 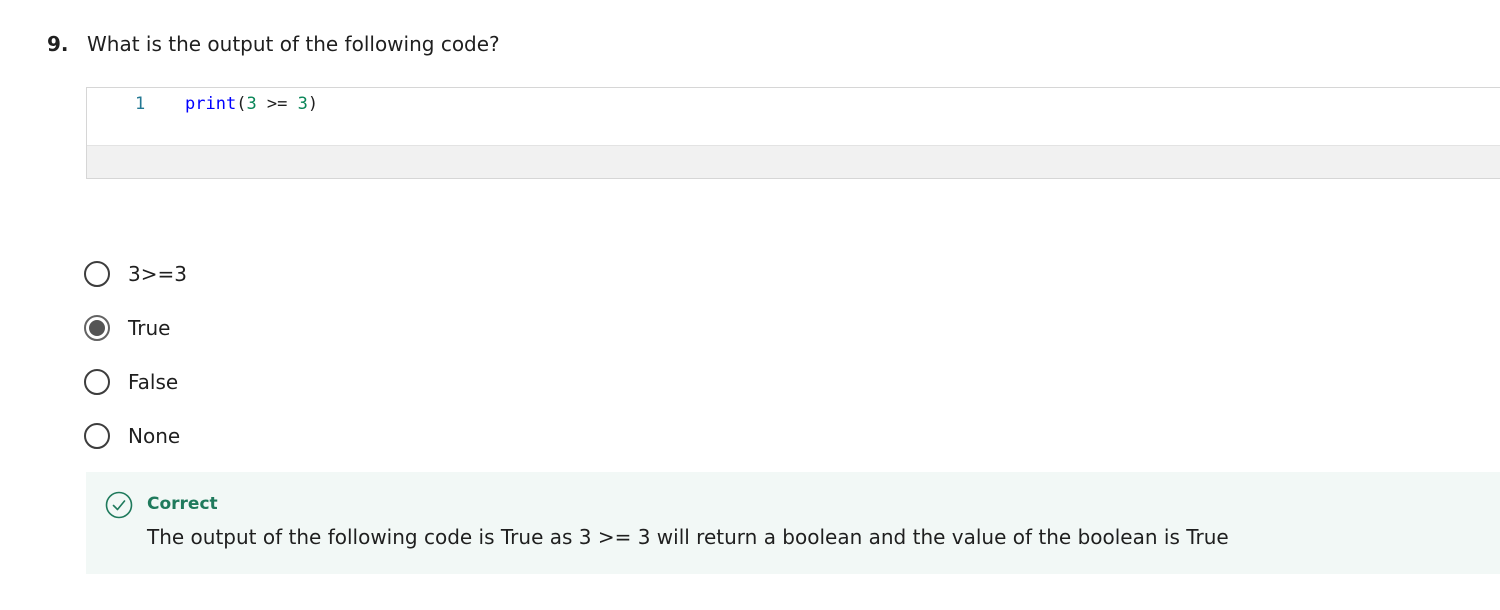 What do you see at coordinates (140, 104) in the screenshot?
I see `line-number: 1` at bounding box center [140, 104].